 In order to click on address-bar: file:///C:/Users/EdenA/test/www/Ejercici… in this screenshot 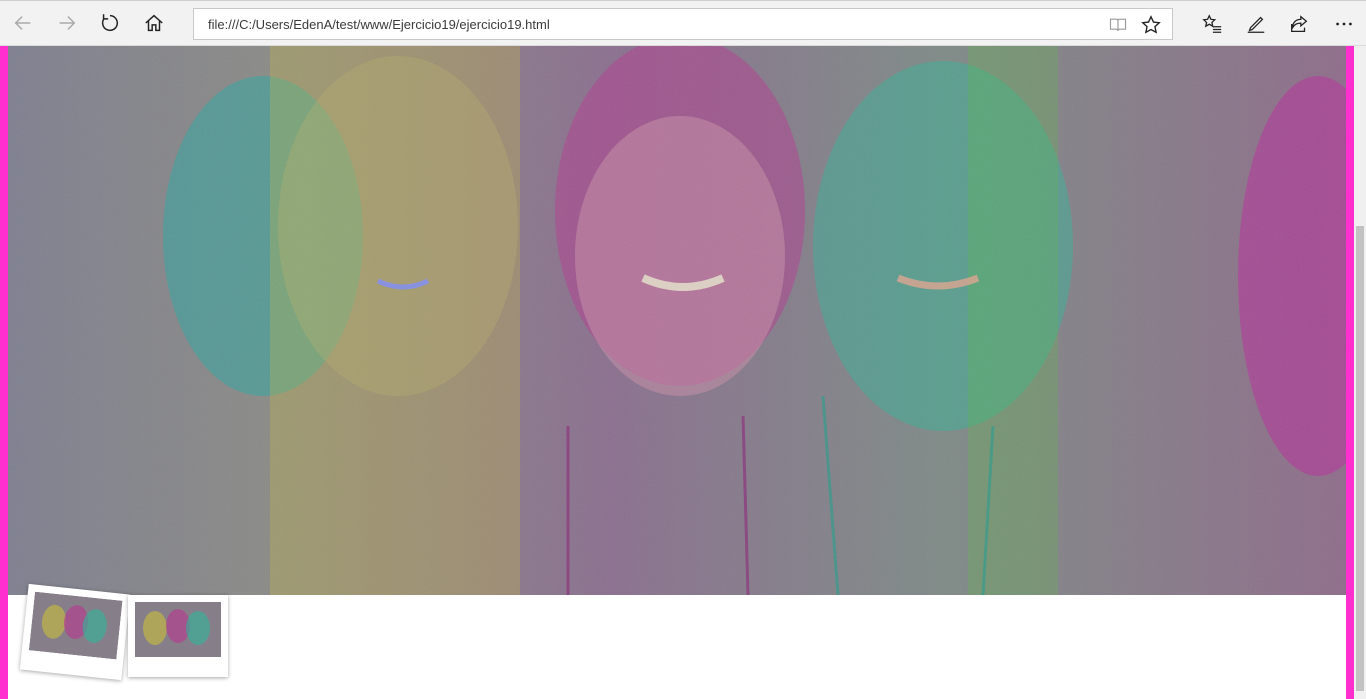, I will do `click(683, 24)`.